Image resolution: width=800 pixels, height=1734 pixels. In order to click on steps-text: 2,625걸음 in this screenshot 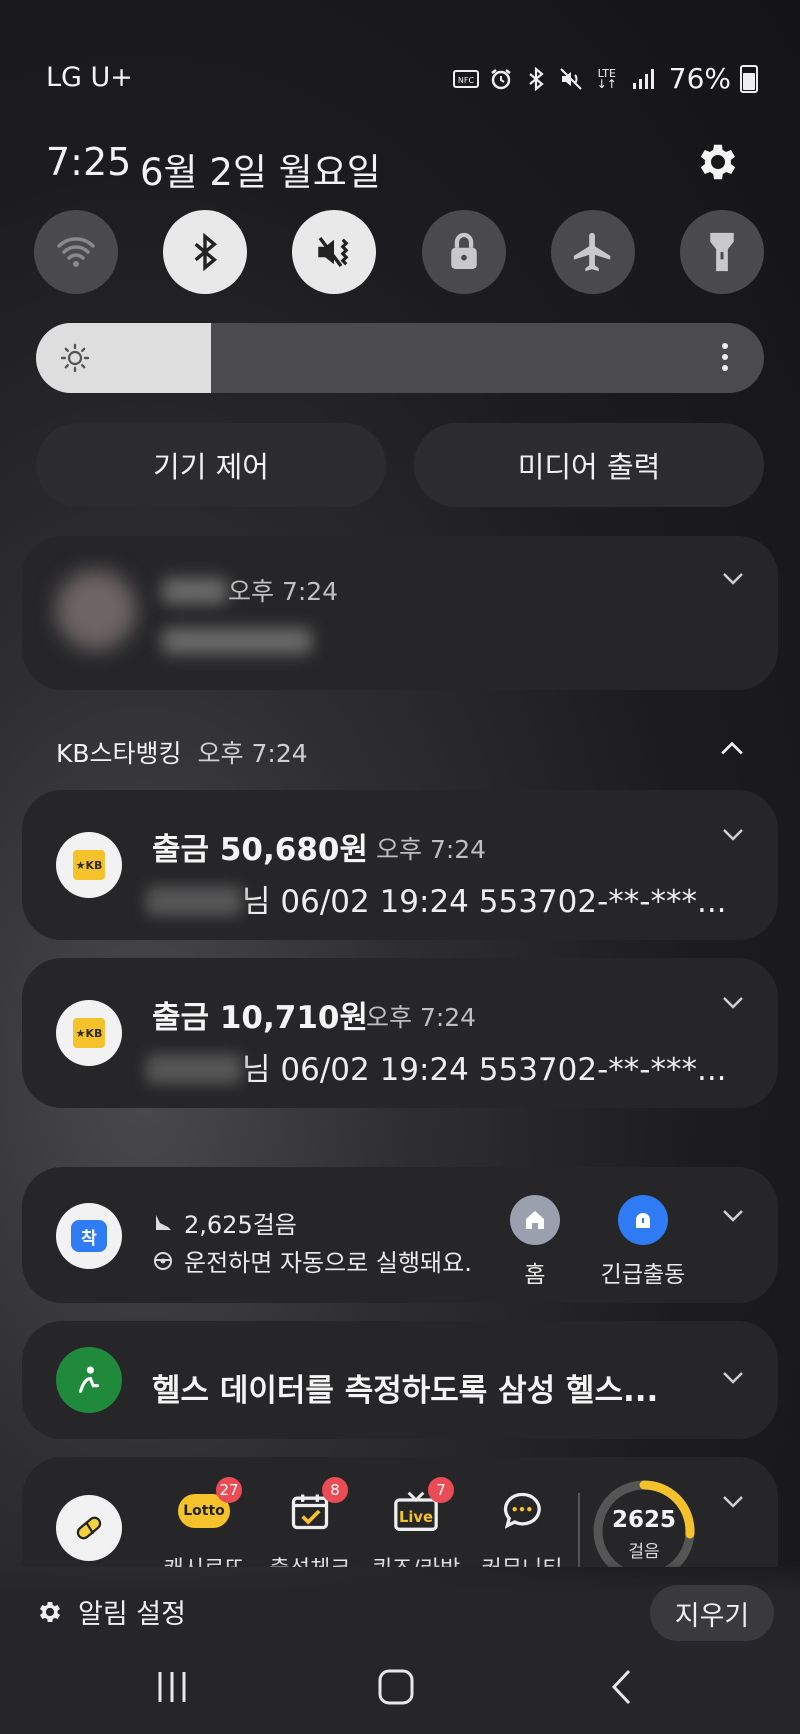, I will do `click(240, 1225)`.